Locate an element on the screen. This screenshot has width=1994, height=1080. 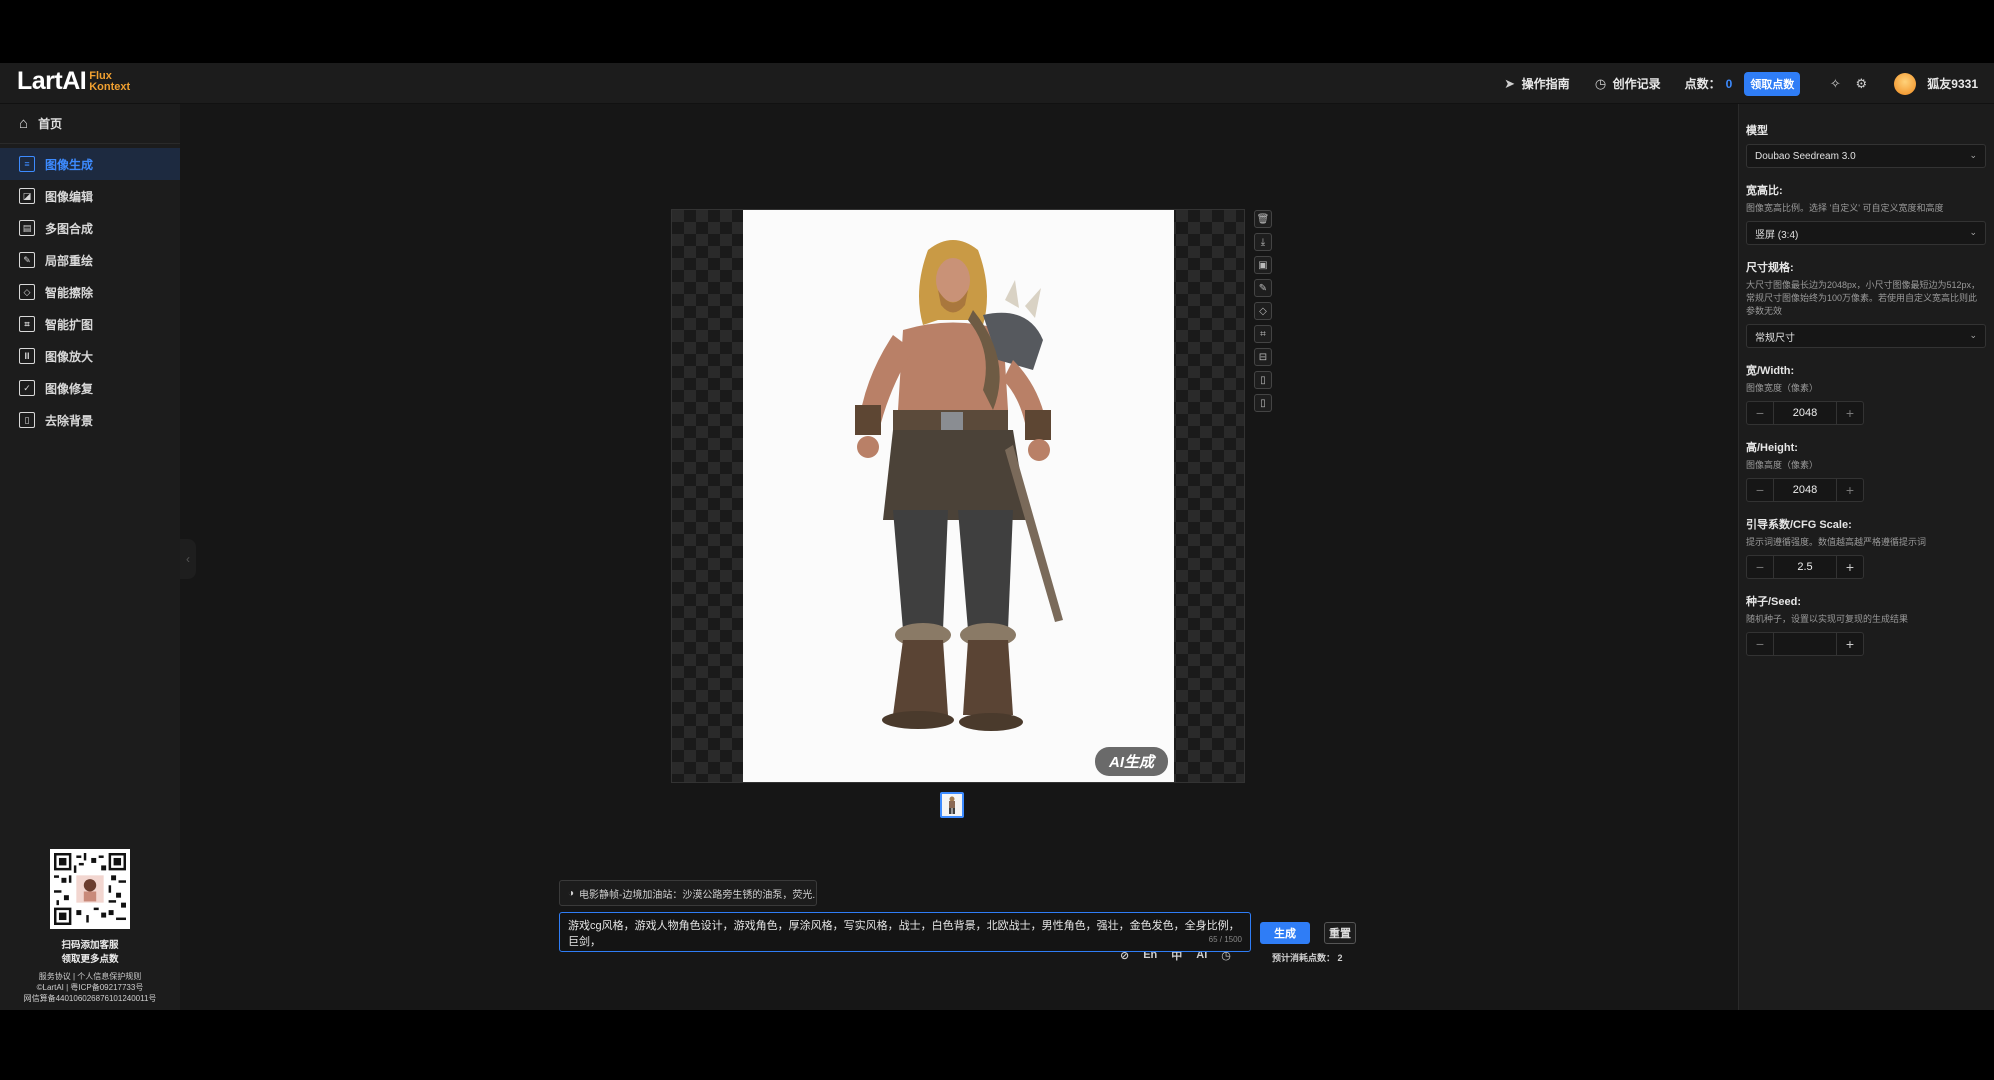
inpaint-button: ✎ is located at coordinates (1263, 288).